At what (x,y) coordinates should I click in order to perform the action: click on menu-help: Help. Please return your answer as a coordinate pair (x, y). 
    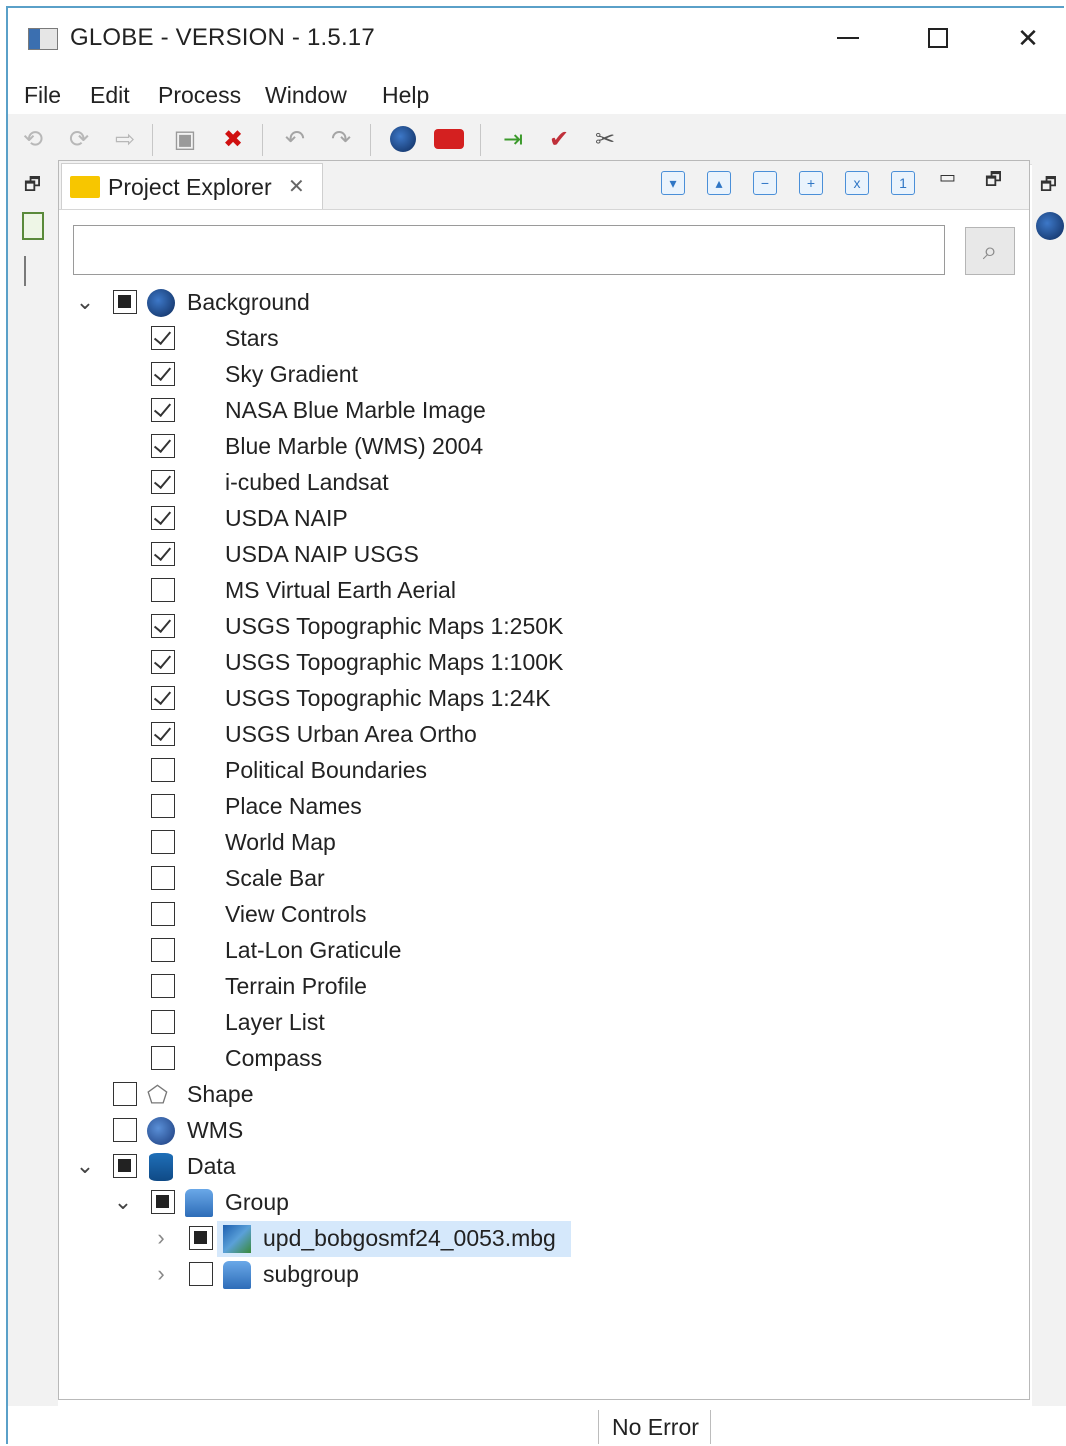
    Looking at the image, I should click on (405, 95).